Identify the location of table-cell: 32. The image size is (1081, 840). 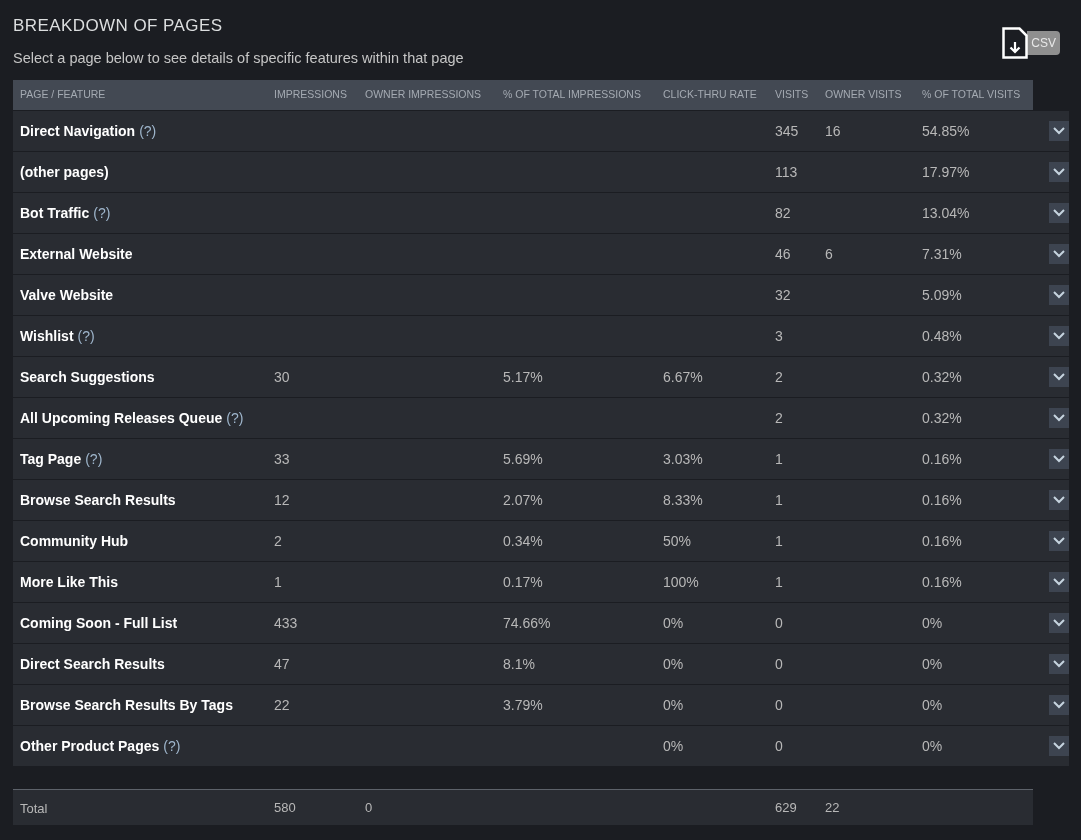
(783, 294).